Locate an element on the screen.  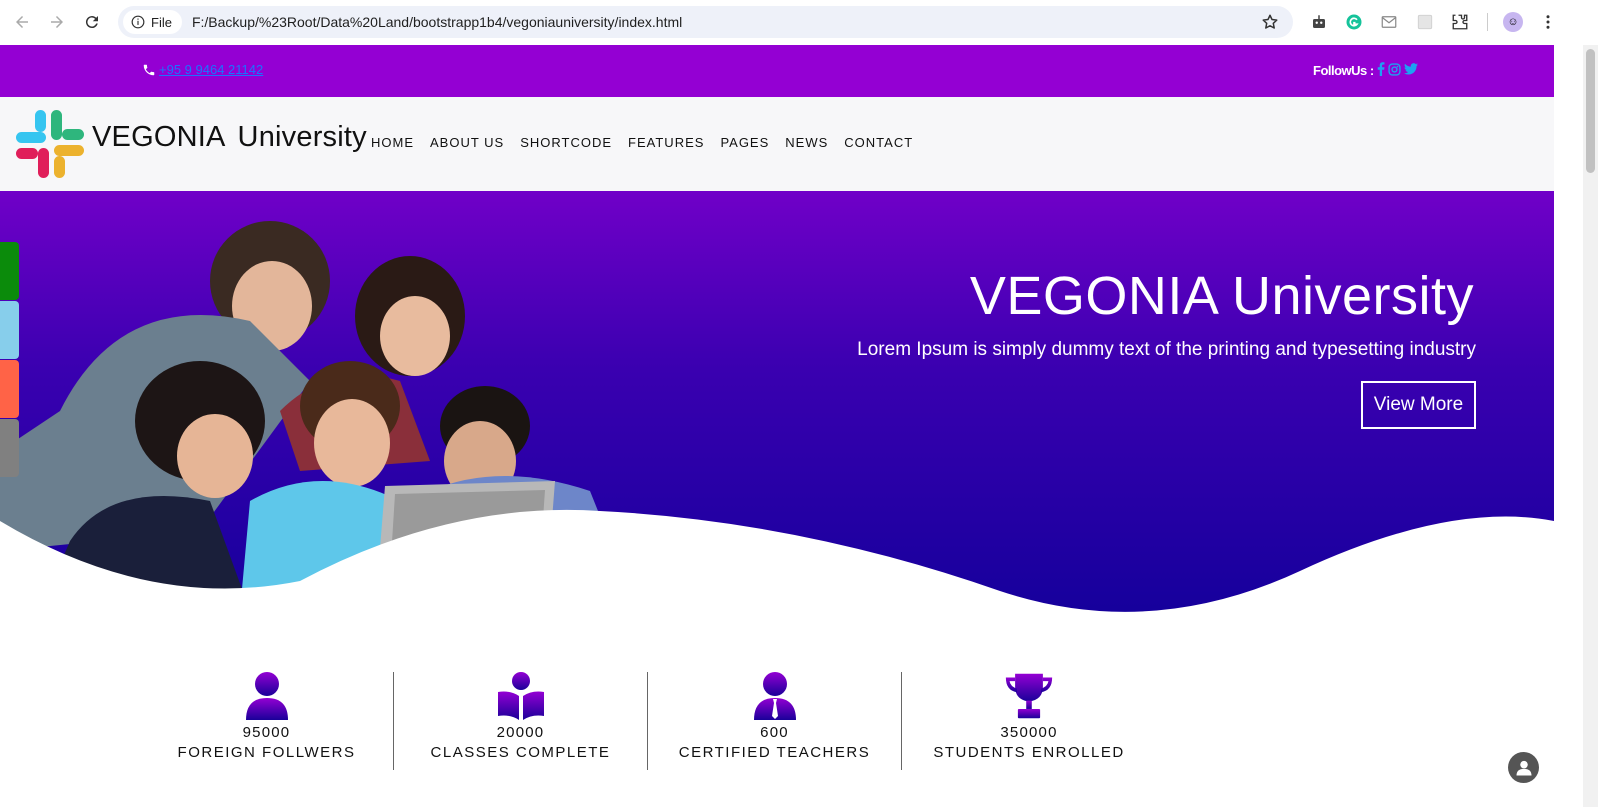
stat-label: STUDENTS ENROLLED is located at coordinates (1029, 752).